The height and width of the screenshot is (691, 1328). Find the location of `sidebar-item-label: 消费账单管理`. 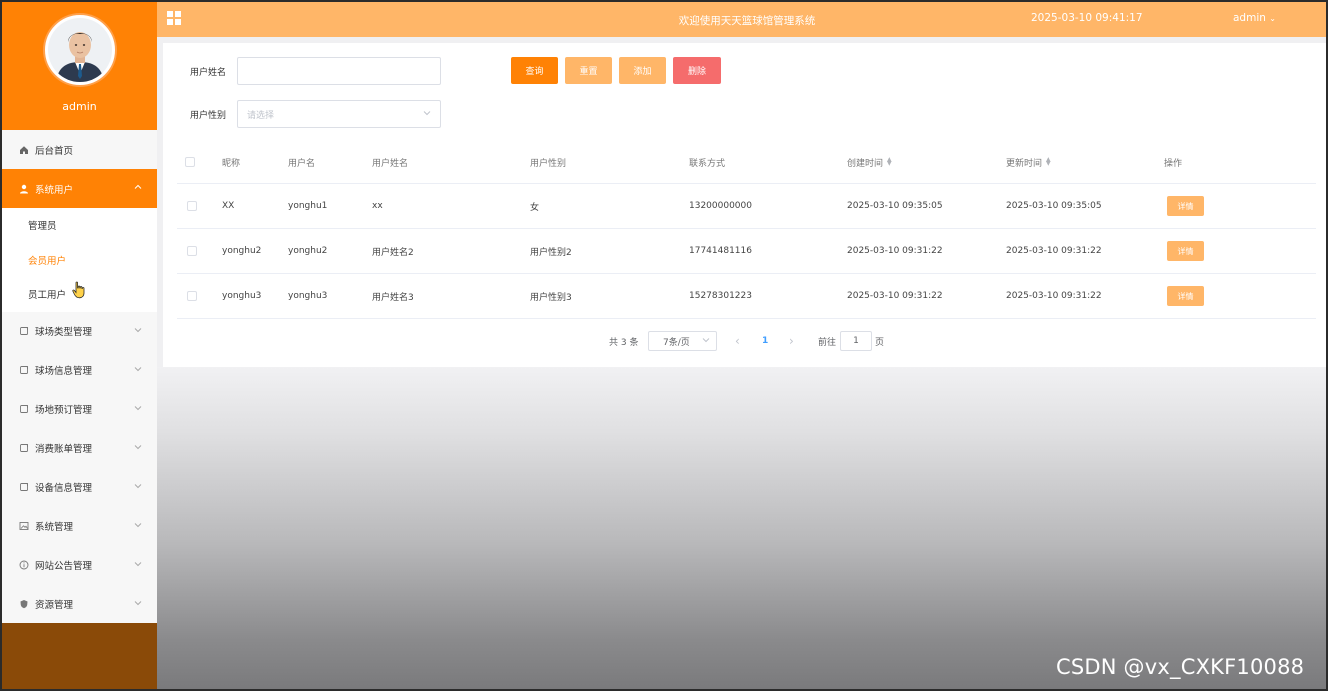

sidebar-item-label: 消费账单管理 is located at coordinates (64, 449).